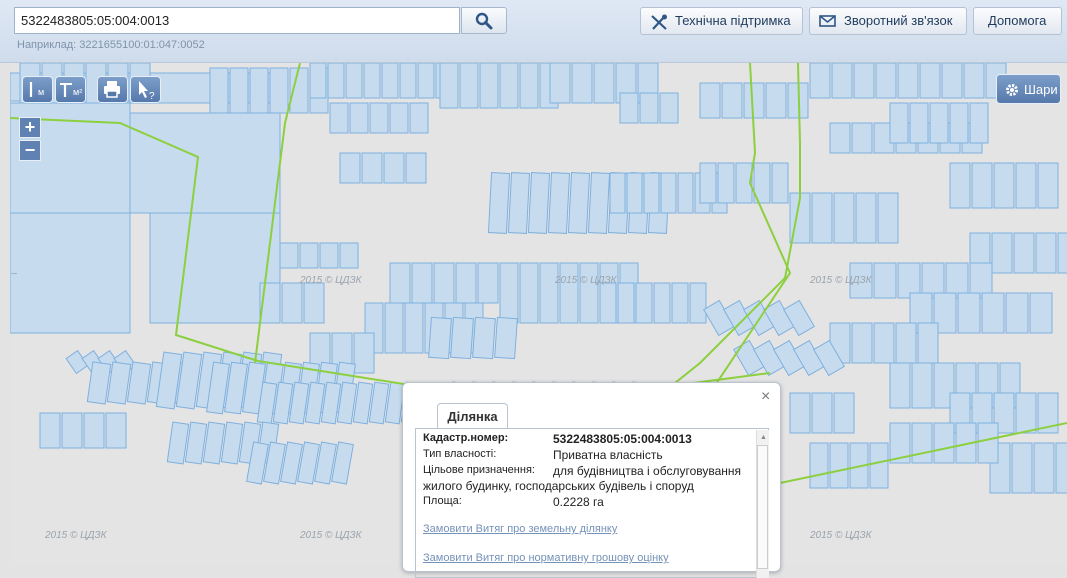  What do you see at coordinates (237, 20) in the screenshot?
I see `cadastral-search-input: 5322483805:05:004:0013` at bounding box center [237, 20].